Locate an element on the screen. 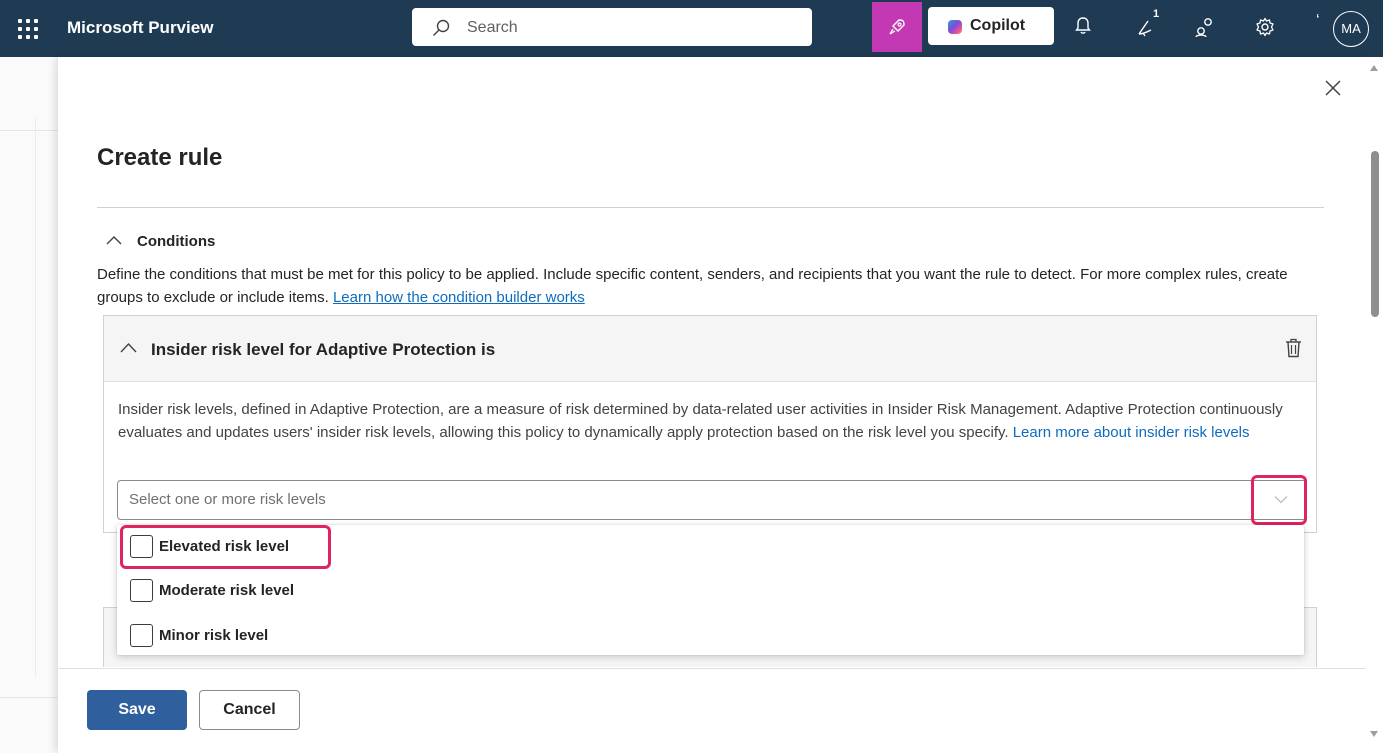  dropdown-placeholder: Select one or more risk levels is located at coordinates (227, 499).